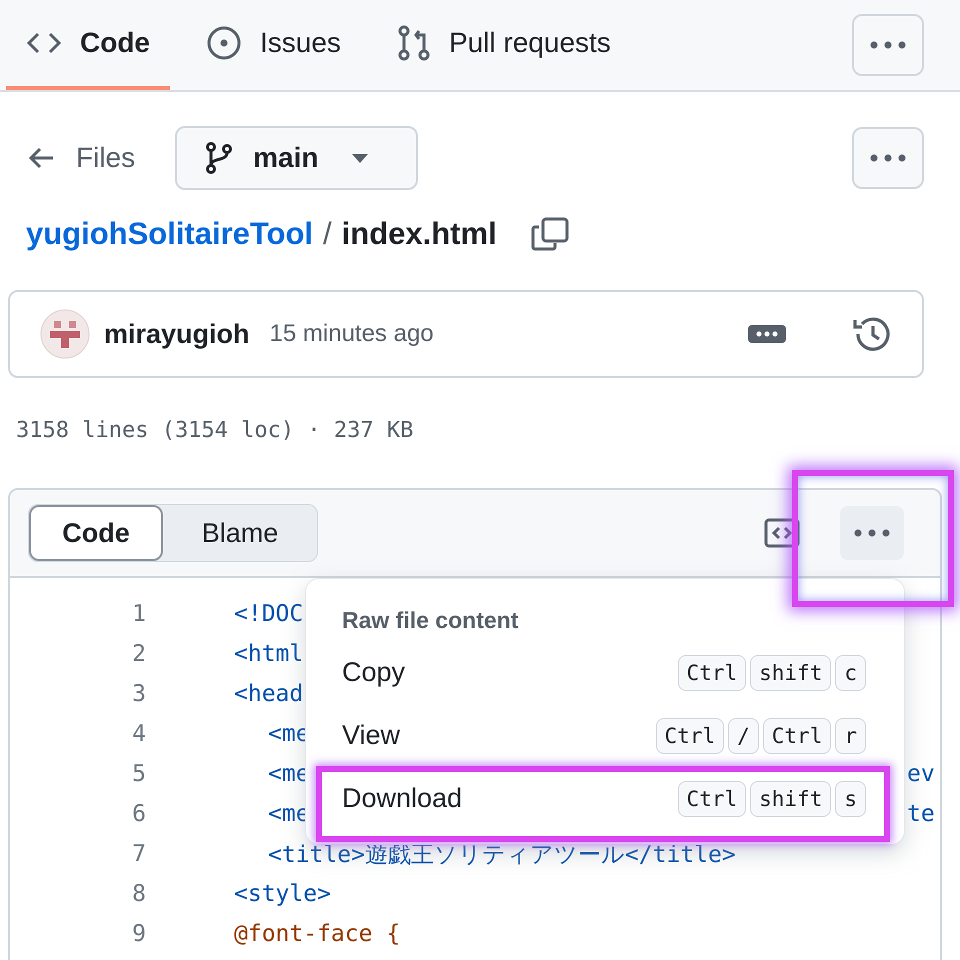  Describe the element at coordinates (767, 334) in the screenshot. I see `commit-message-icon` at that location.